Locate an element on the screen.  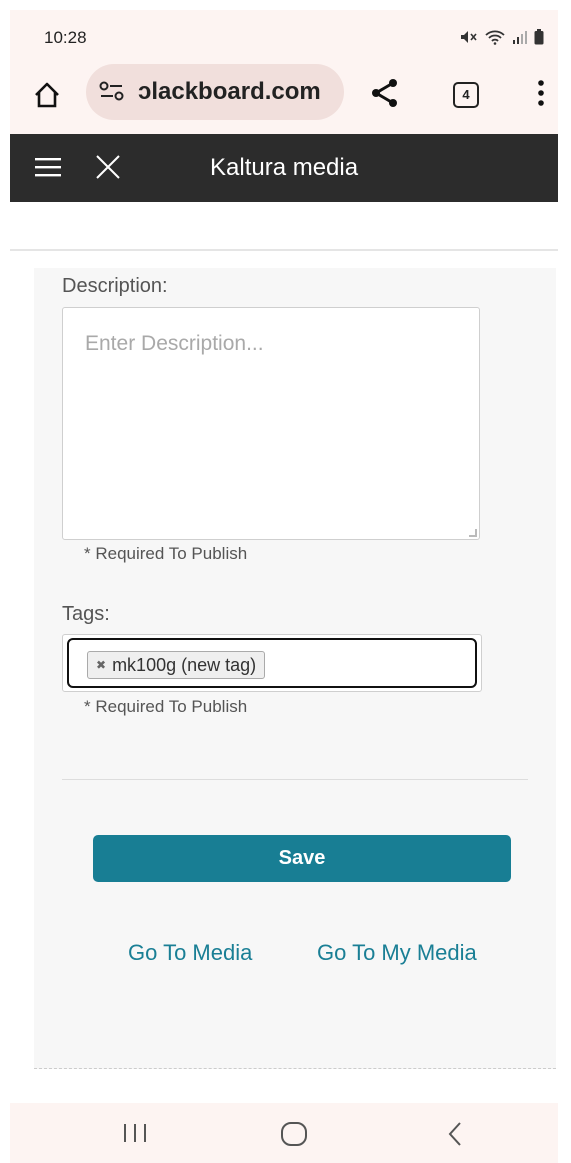
system-nav-bar is located at coordinates (284, 1133).